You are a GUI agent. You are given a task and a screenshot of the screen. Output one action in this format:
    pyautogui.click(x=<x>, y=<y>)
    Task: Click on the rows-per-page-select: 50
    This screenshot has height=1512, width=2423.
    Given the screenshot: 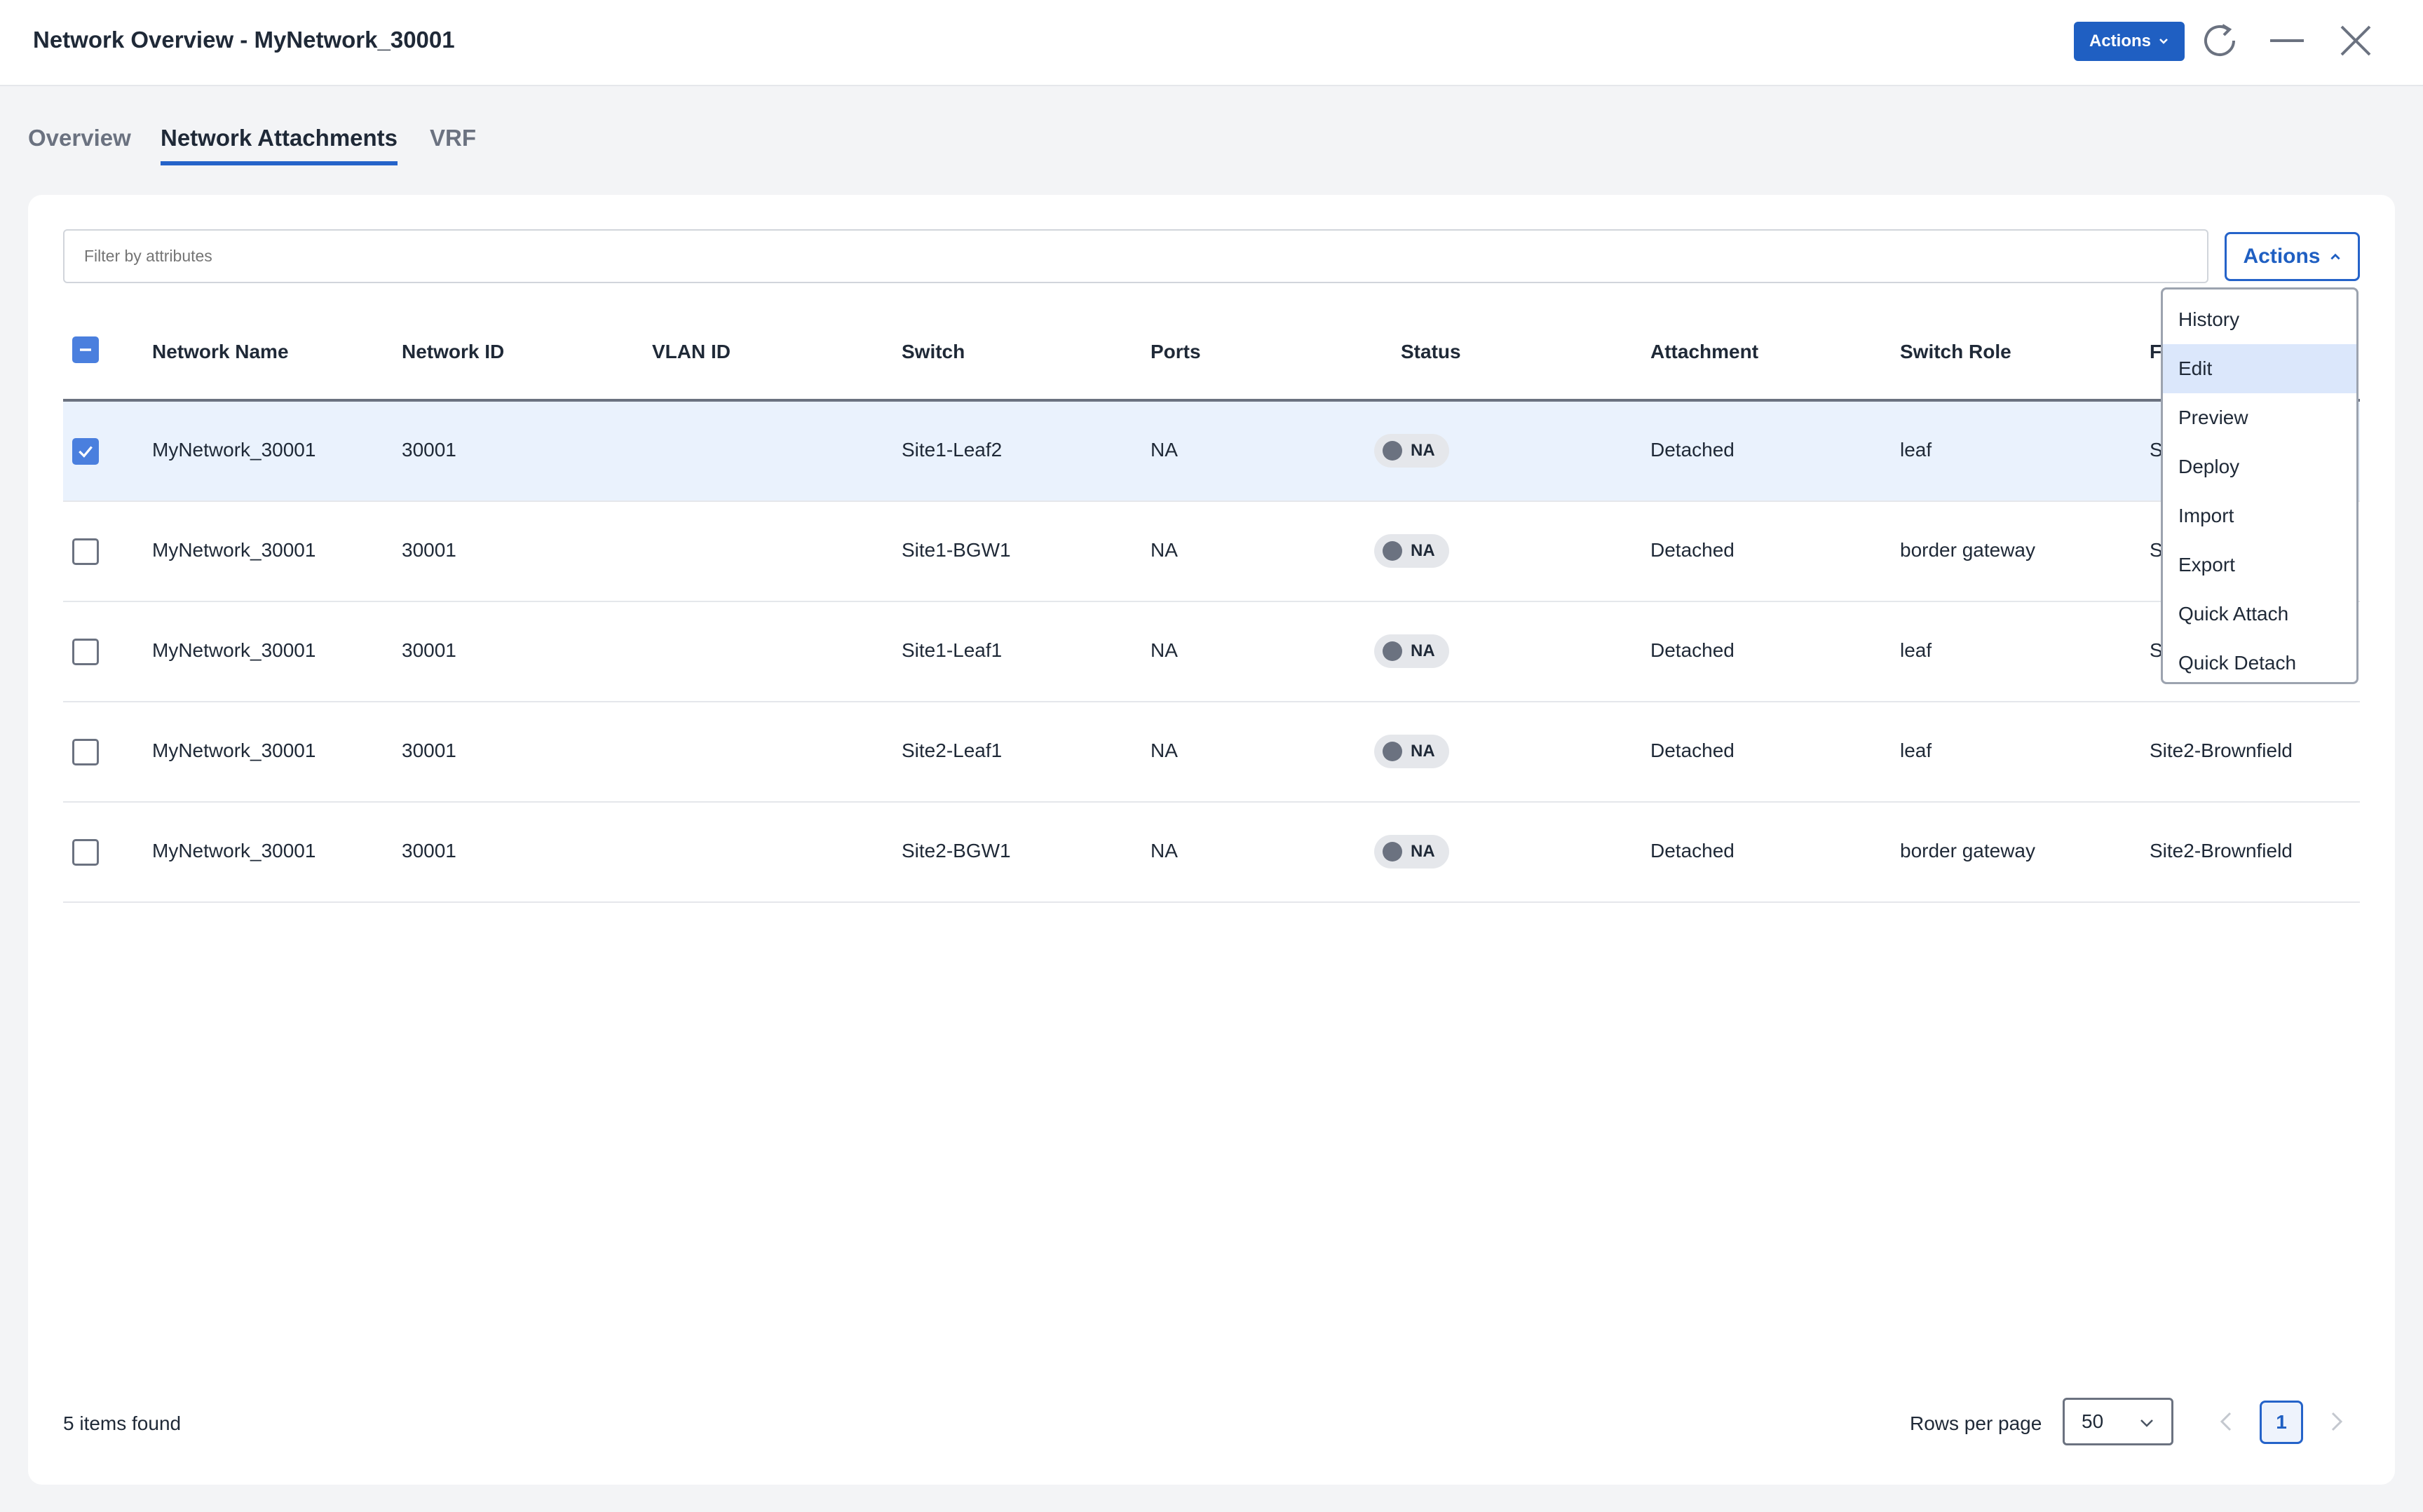 What is the action you would take?
    pyautogui.click(x=2118, y=1421)
    